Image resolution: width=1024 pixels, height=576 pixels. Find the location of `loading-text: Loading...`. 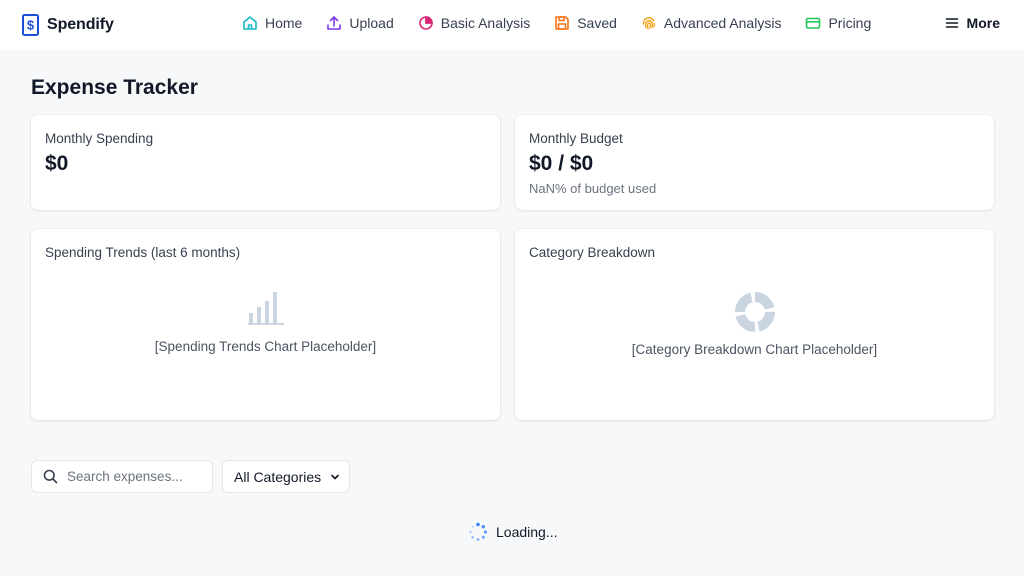

loading-text: Loading... is located at coordinates (527, 532).